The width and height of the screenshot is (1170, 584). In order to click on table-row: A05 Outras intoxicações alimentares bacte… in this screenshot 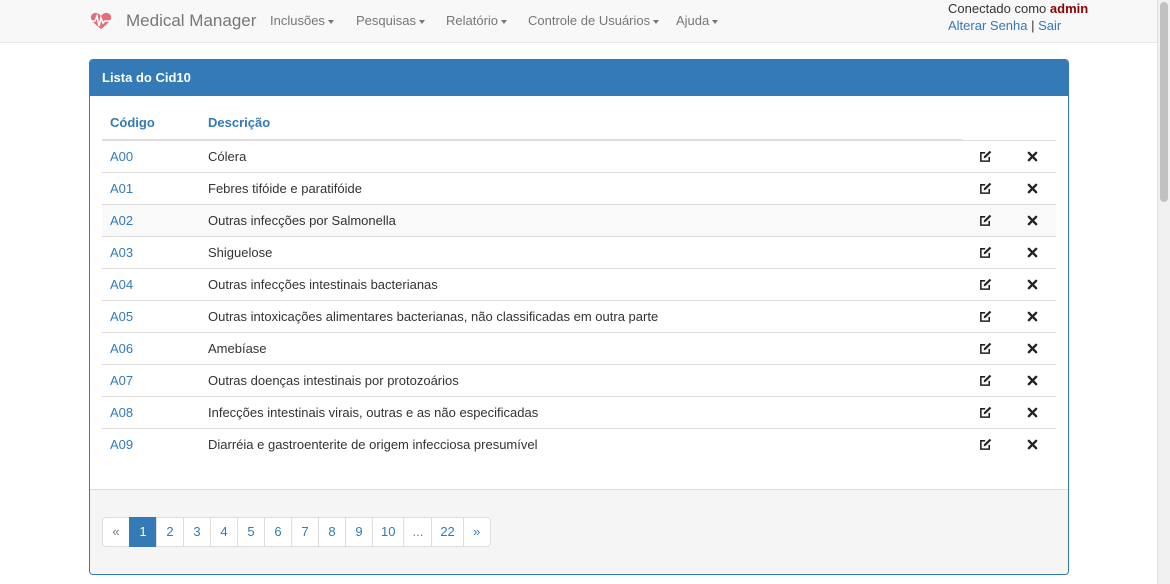, I will do `click(579, 315)`.